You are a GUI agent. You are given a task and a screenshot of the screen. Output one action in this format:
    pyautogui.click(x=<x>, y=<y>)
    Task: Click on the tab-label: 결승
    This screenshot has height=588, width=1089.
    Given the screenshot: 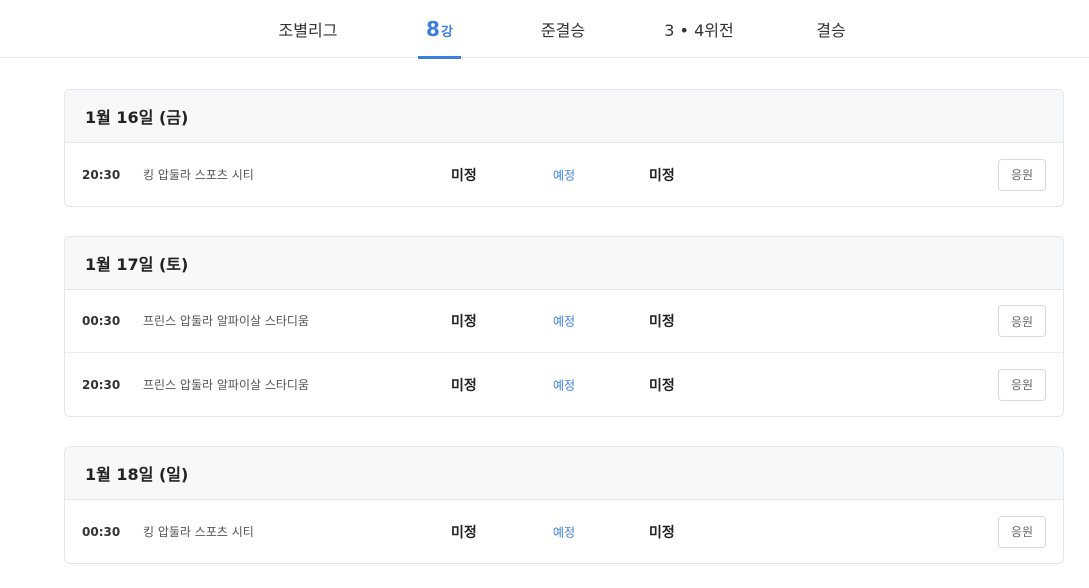 What is the action you would take?
    pyautogui.click(x=831, y=30)
    